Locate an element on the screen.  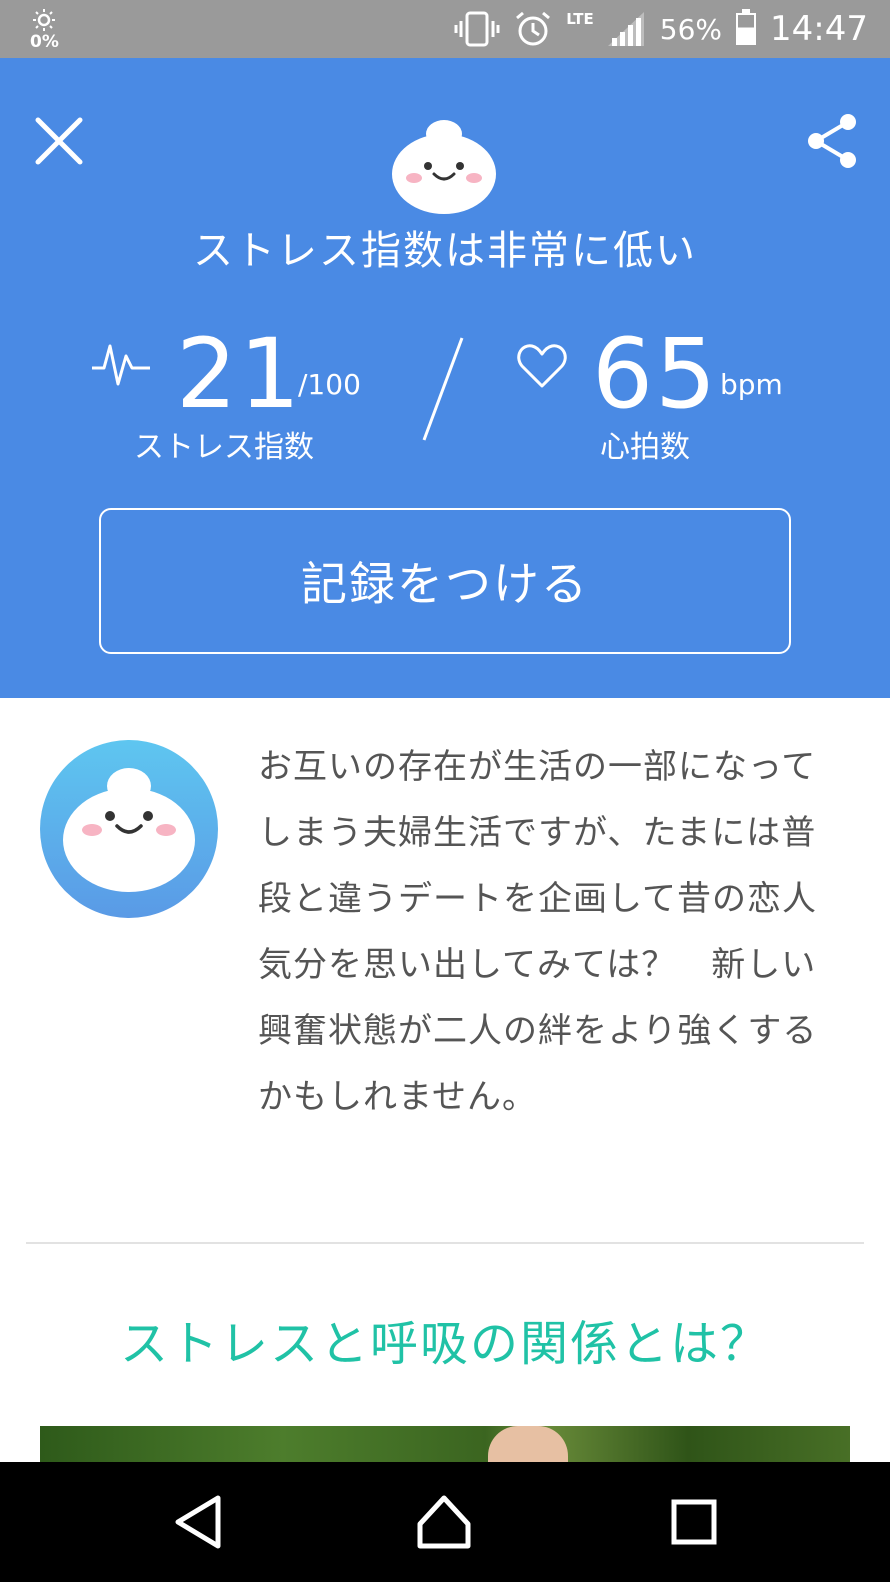
home-button is located at coordinates (444, 1522).